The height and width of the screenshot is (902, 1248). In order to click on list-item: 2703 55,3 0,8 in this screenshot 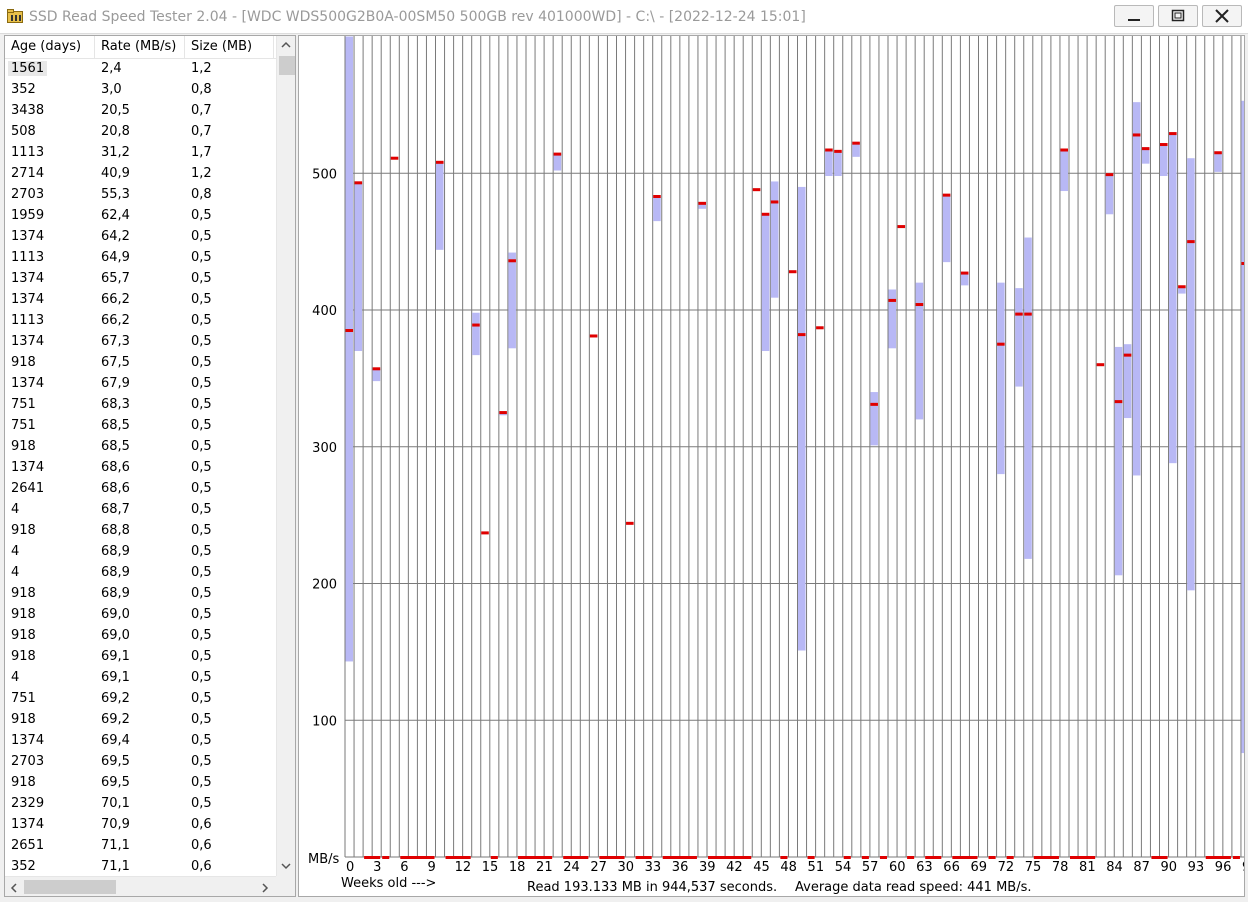, I will do `click(140, 195)`.